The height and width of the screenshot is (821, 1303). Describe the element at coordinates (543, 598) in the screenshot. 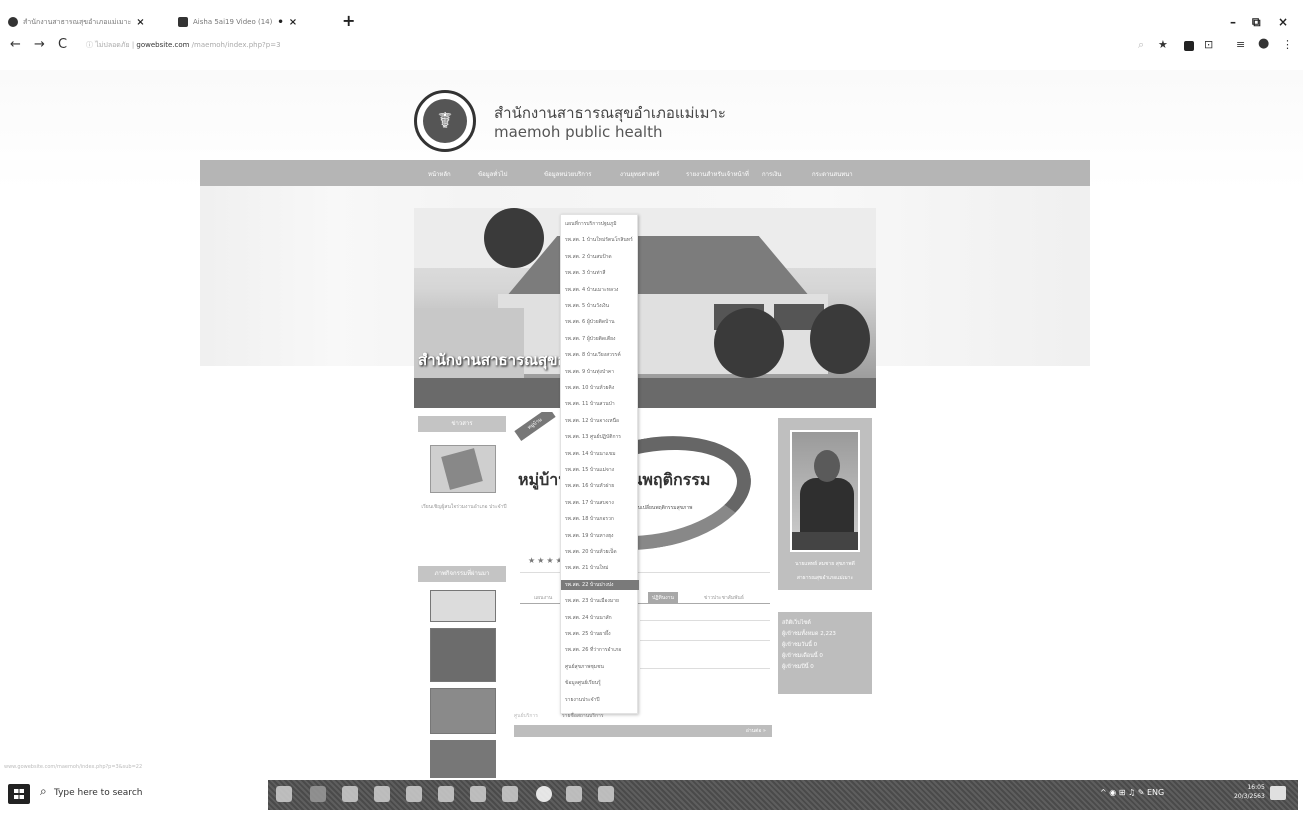

I see `tab-plans: แผนงาน` at that location.